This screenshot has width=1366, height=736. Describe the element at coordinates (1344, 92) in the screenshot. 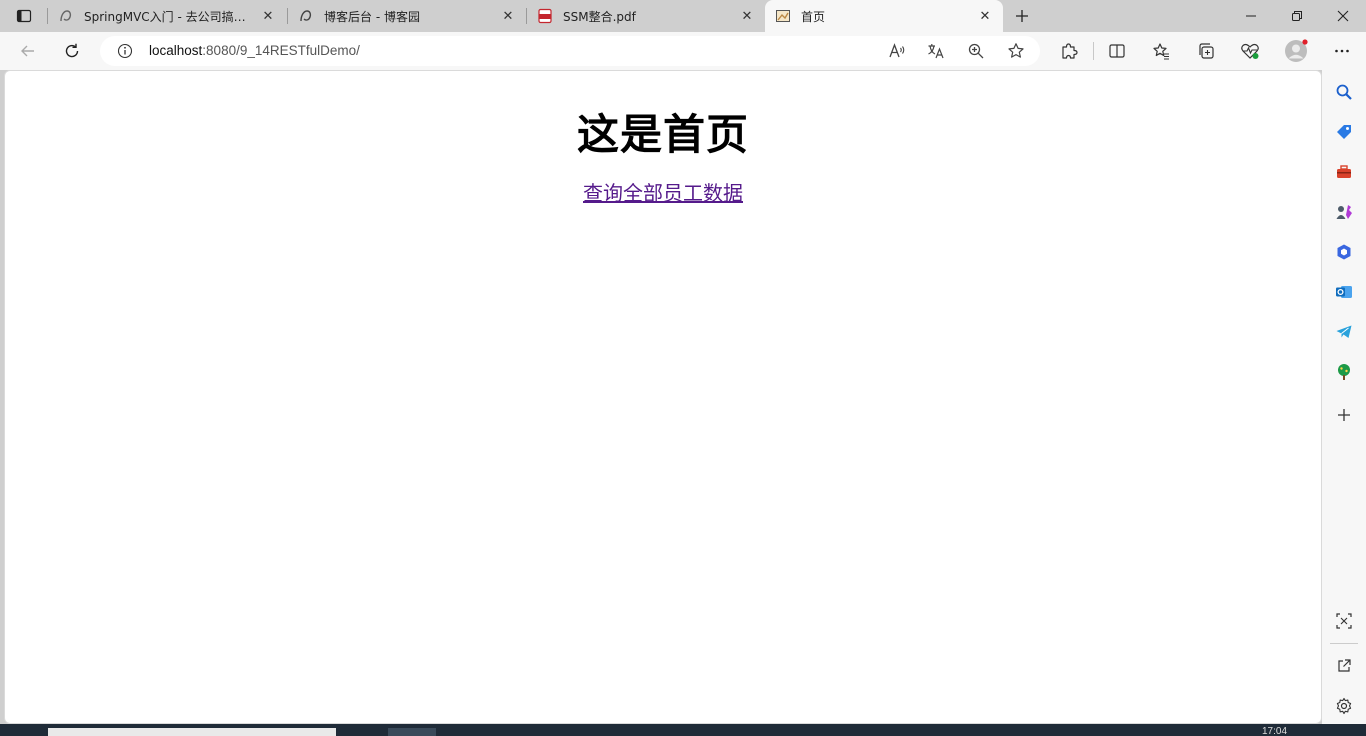

I see `search-icon` at that location.